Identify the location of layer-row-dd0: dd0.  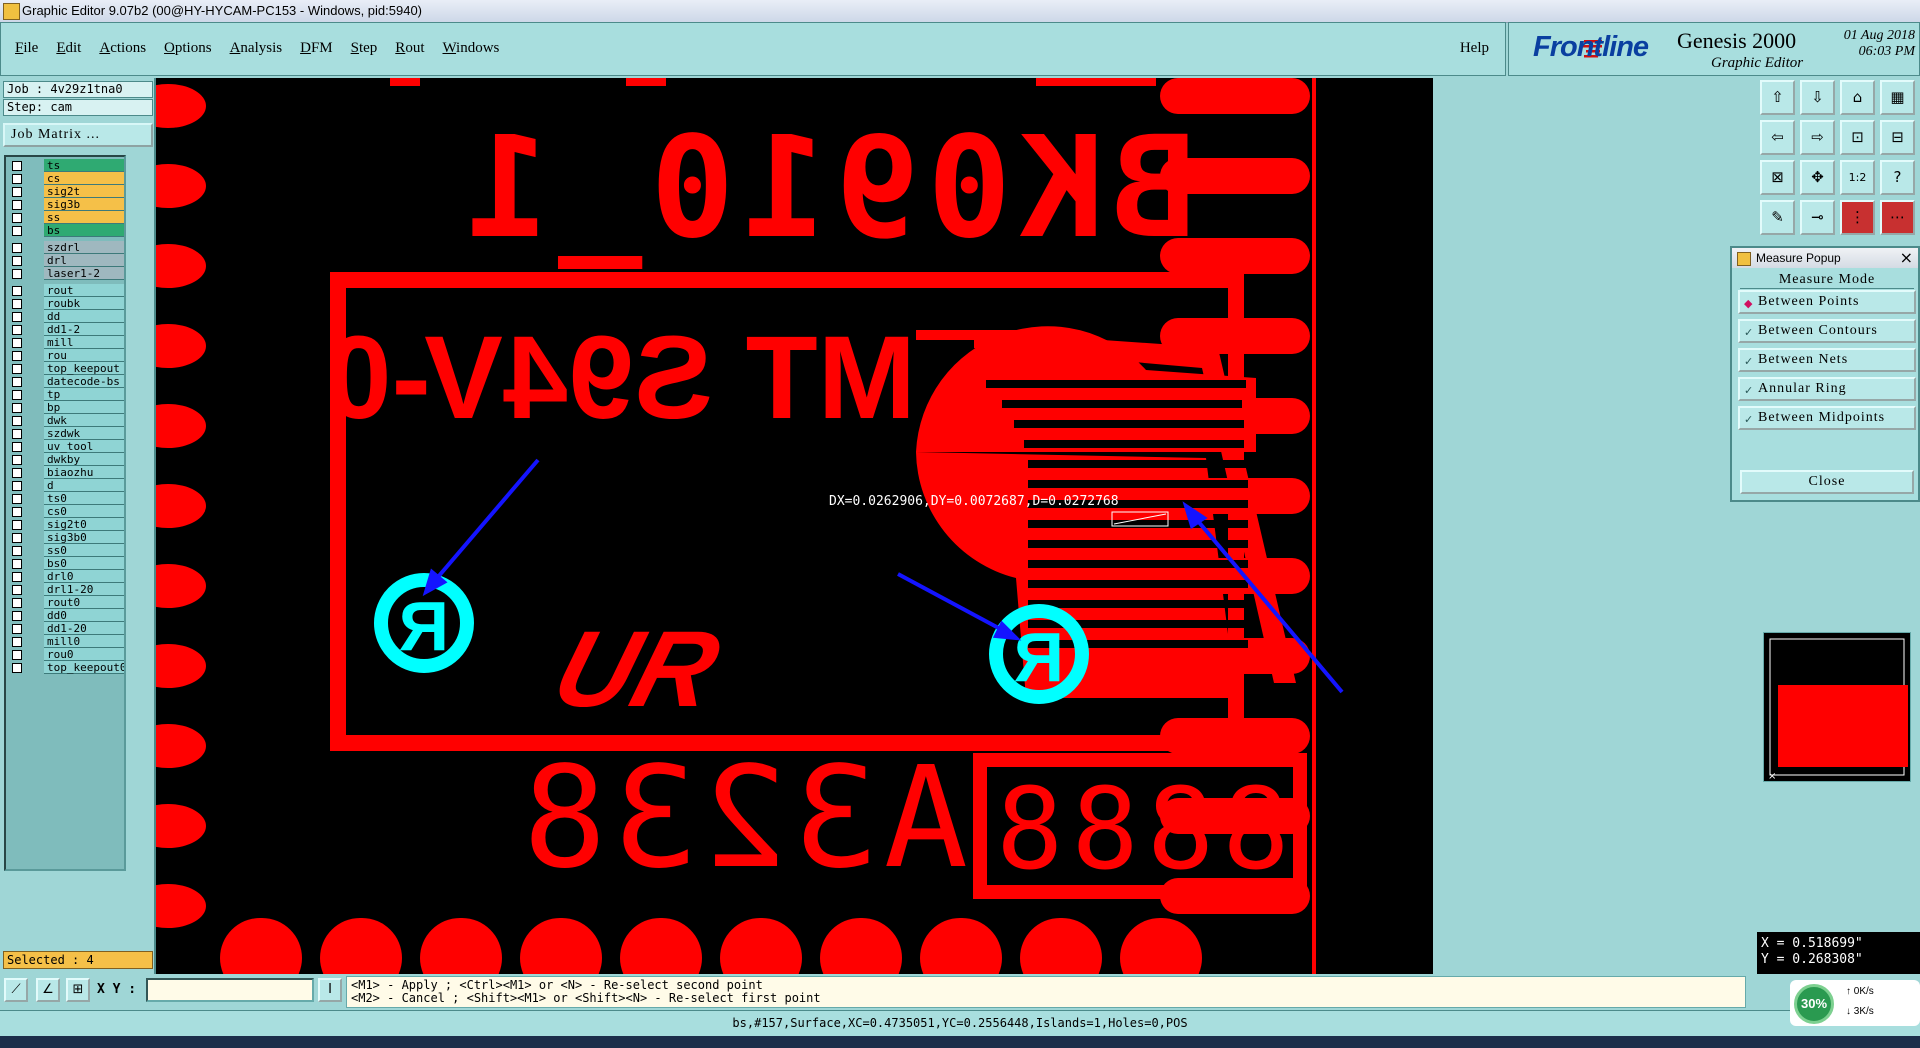
(66, 616).